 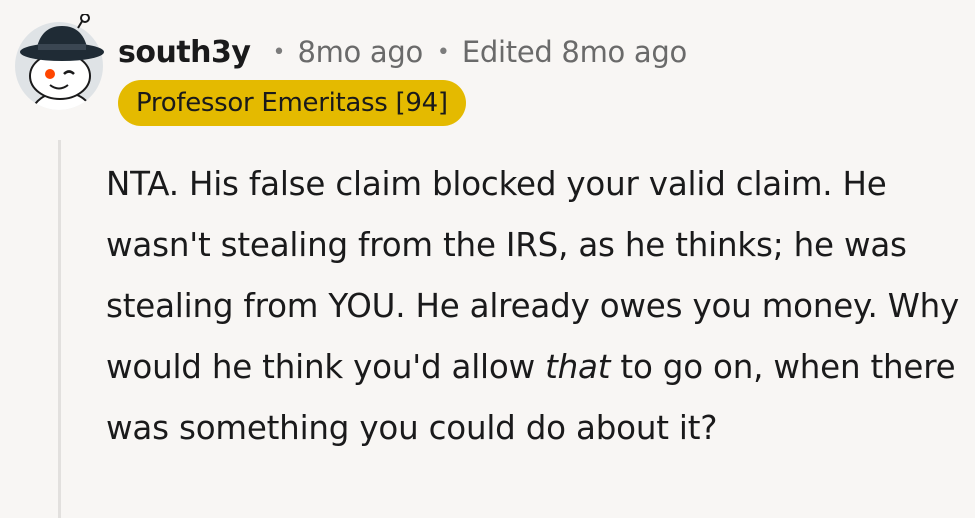 What do you see at coordinates (184, 52) in the screenshot?
I see `username-link: south3y` at bounding box center [184, 52].